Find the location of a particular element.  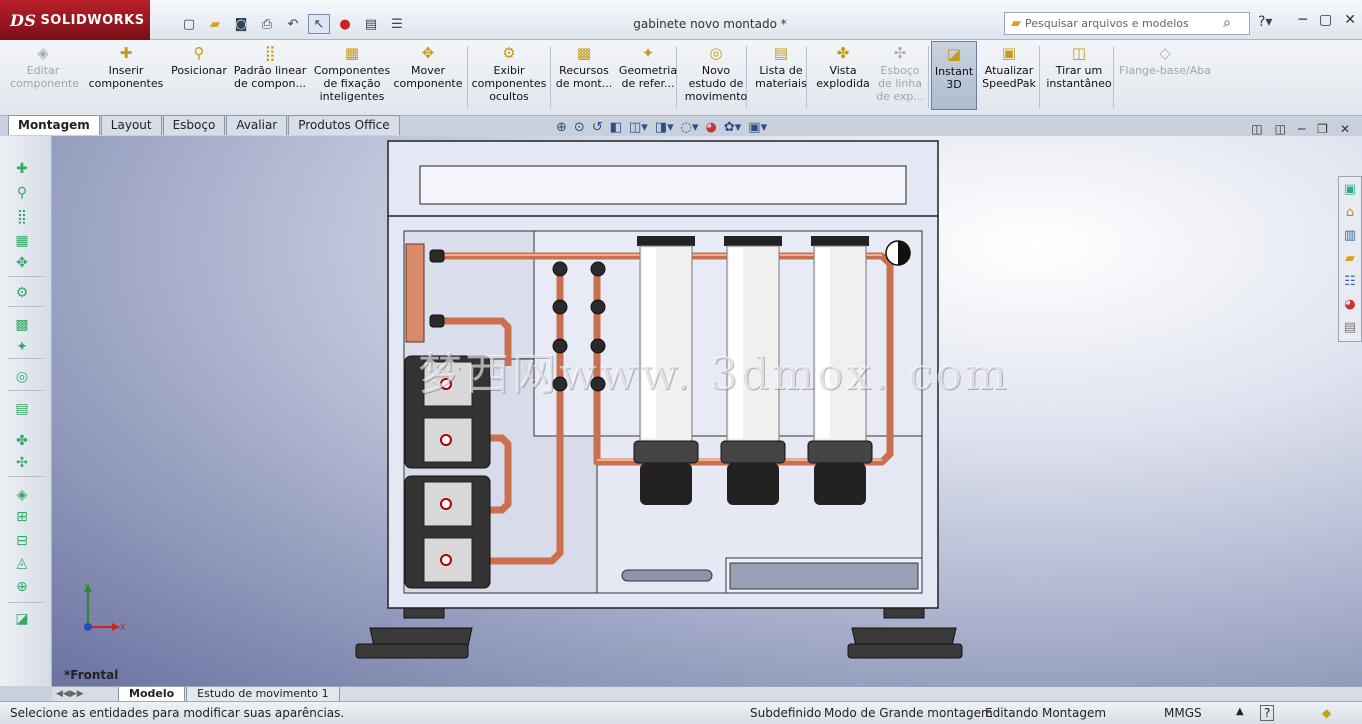

previous-view-icon: ↺ is located at coordinates (597, 127).